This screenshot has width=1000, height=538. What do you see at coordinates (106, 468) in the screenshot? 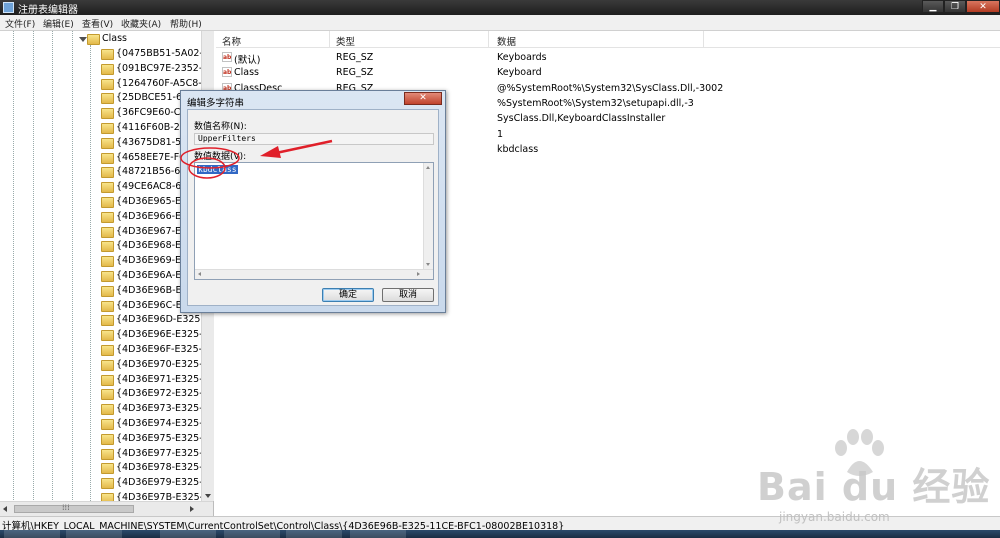
I see `tree-node: {4D36E978-E325-11` at bounding box center [106, 468].